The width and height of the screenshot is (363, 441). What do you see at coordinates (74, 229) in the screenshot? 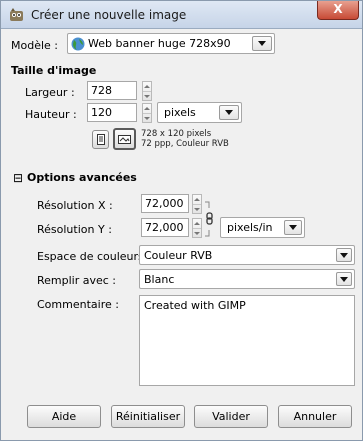
I see `res-y-label: Résolution Y :` at bounding box center [74, 229].